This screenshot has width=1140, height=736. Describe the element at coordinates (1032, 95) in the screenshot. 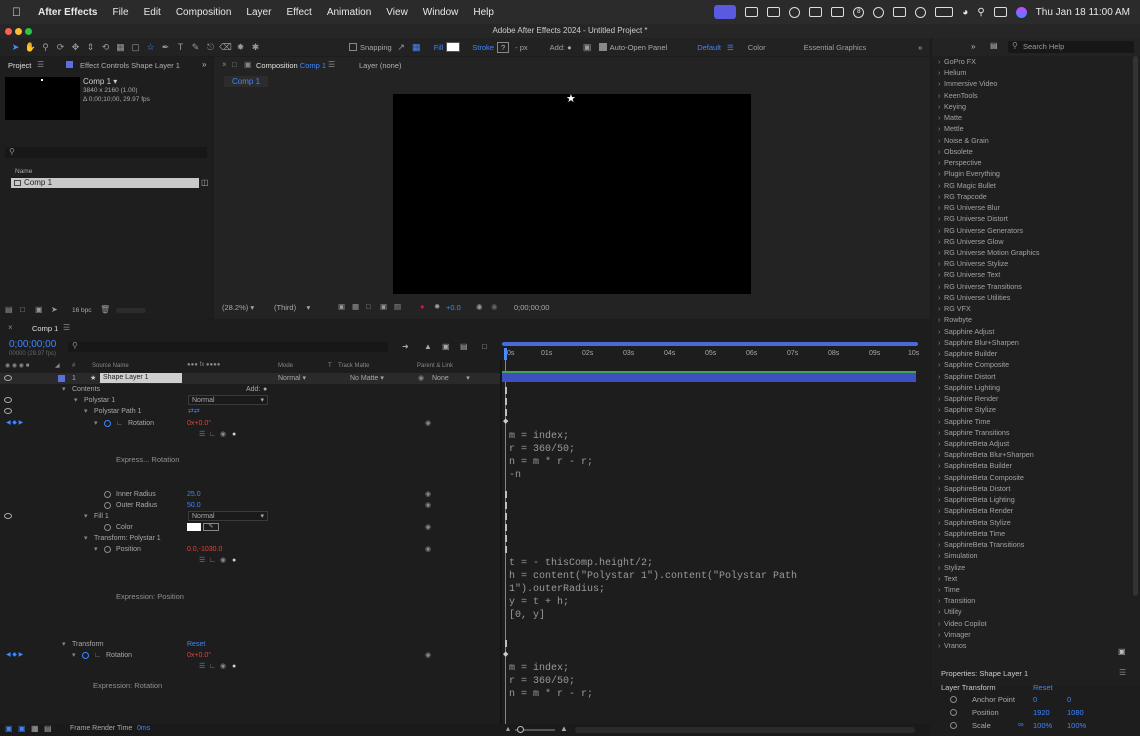

I see `effect-category-item: › KeenTools` at that location.